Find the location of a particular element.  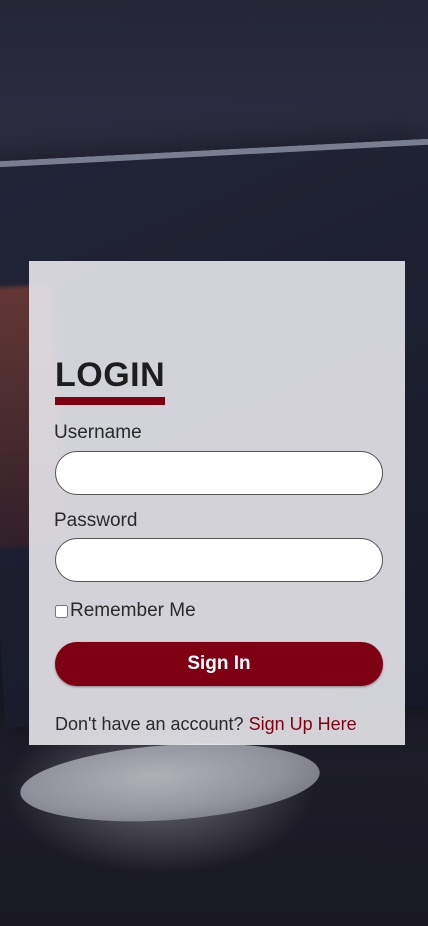

signup-prompt: Don't have an account? is located at coordinates (152, 724).